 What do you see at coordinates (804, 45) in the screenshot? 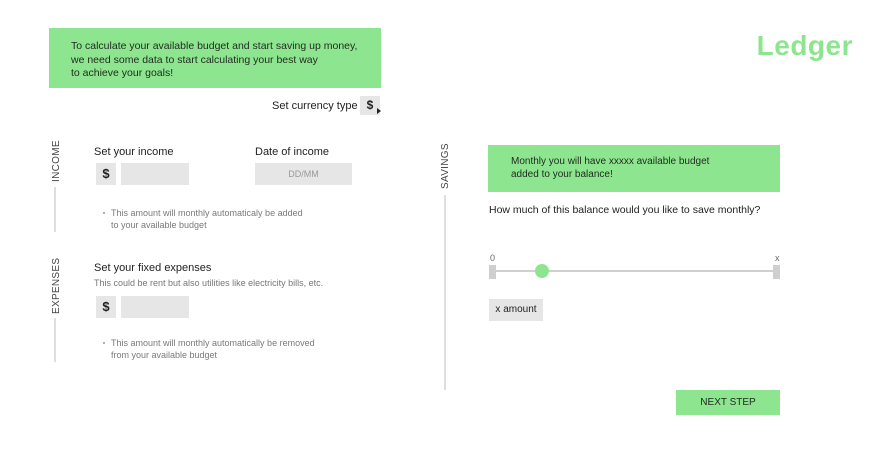
I see `ledger-logo: Ledger` at bounding box center [804, 45].